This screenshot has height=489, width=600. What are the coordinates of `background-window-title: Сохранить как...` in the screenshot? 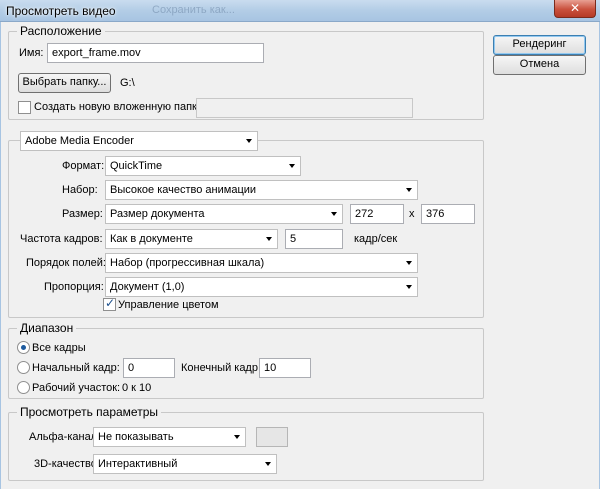 It's located at (193, 10).